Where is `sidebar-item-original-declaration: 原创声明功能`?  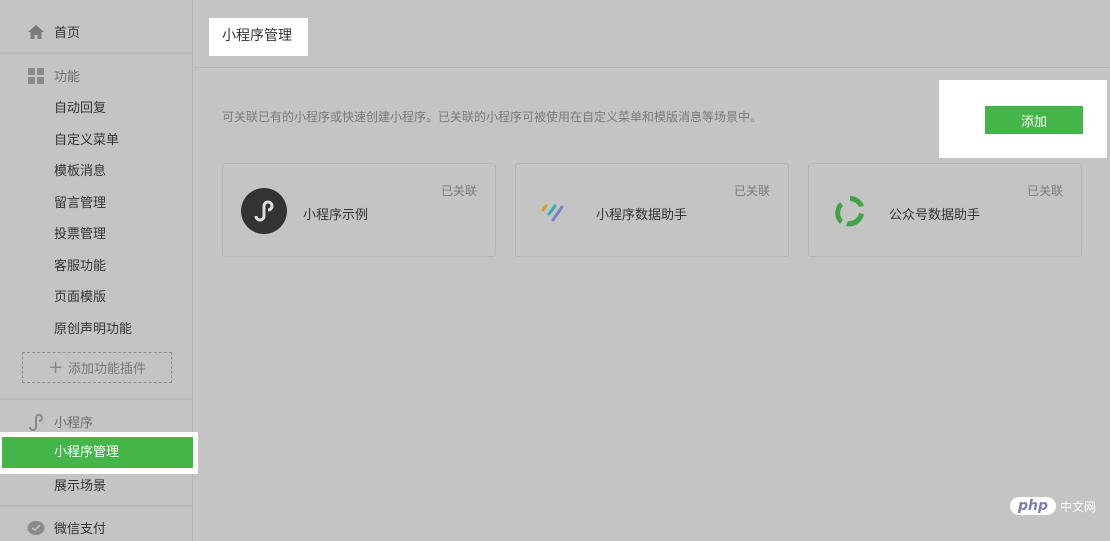 sidebar-item-original-declaration: 原创声明功能 is located at coordinates (93, 327).